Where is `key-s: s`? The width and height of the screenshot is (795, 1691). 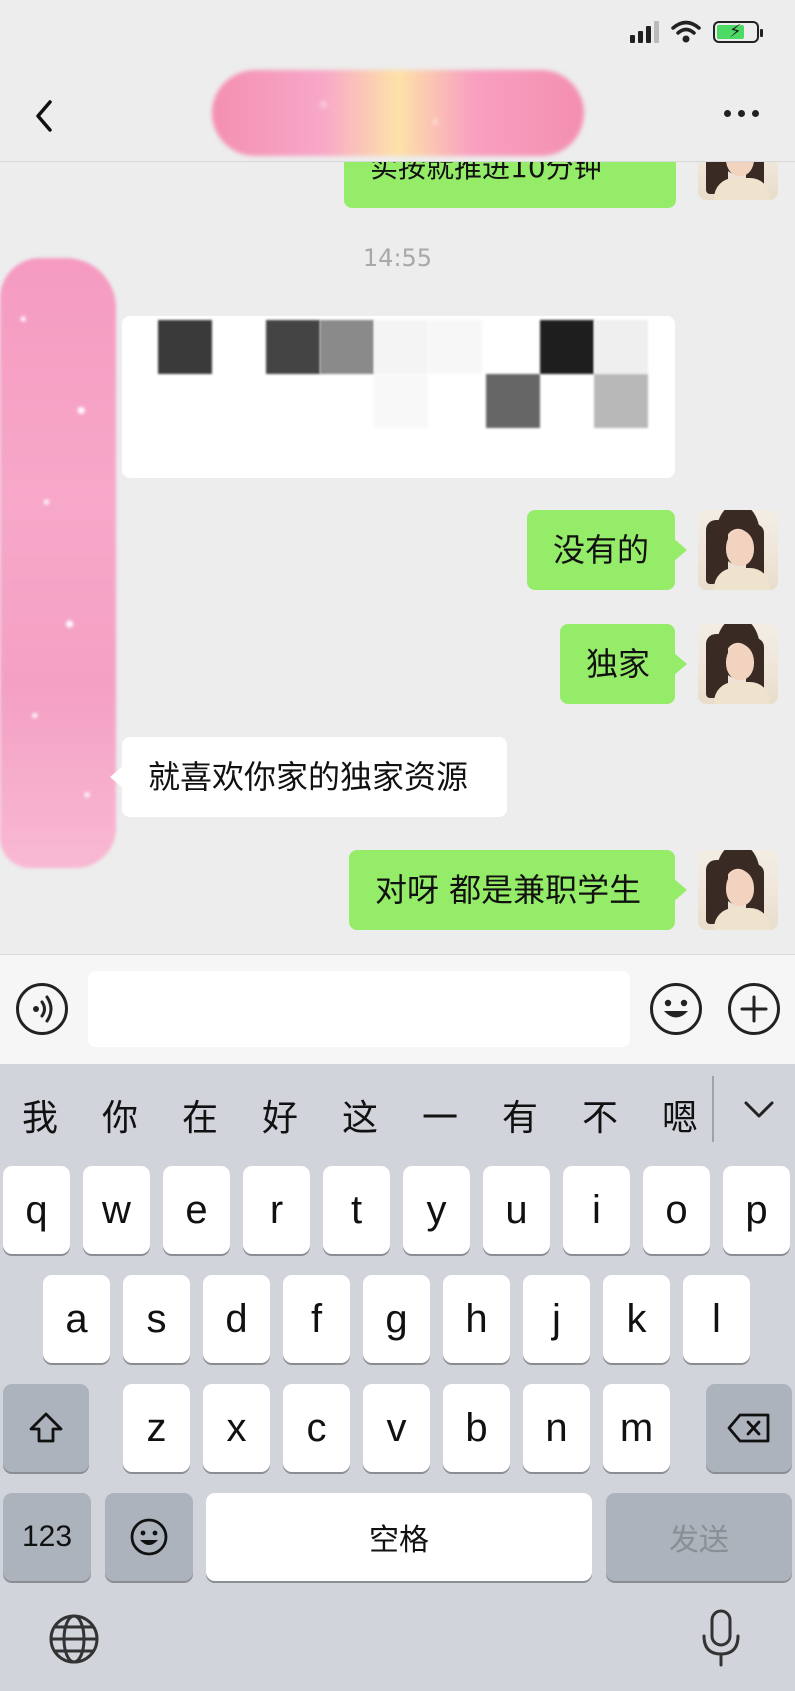 key-s: s is located at coordinates (156, 1319).